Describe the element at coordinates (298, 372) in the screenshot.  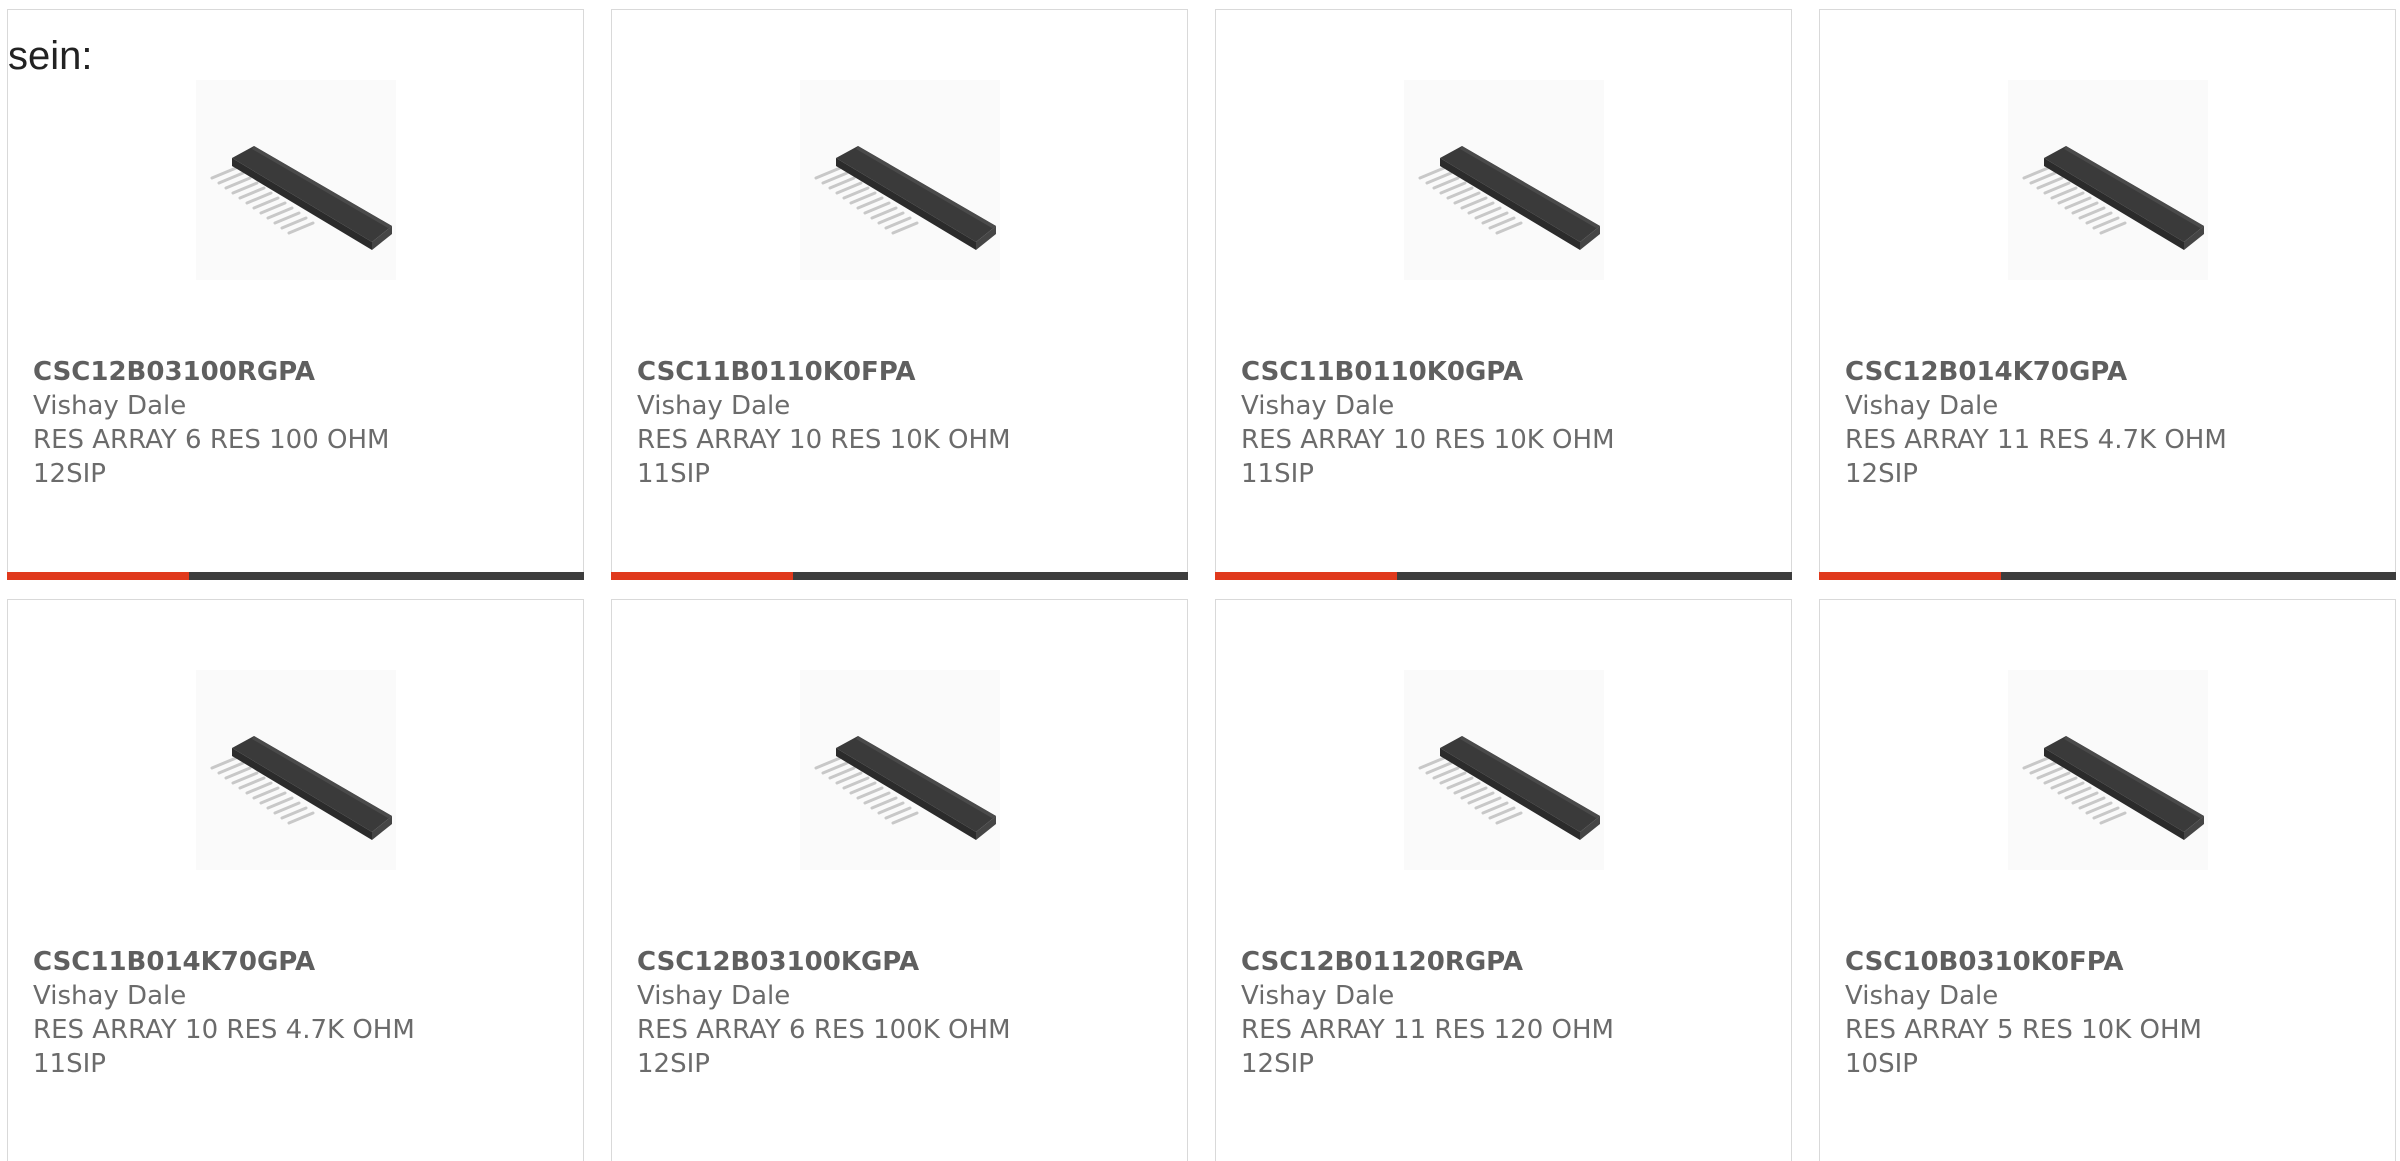
I see `part-number-link: CSC12B03100RGPA` at that location.